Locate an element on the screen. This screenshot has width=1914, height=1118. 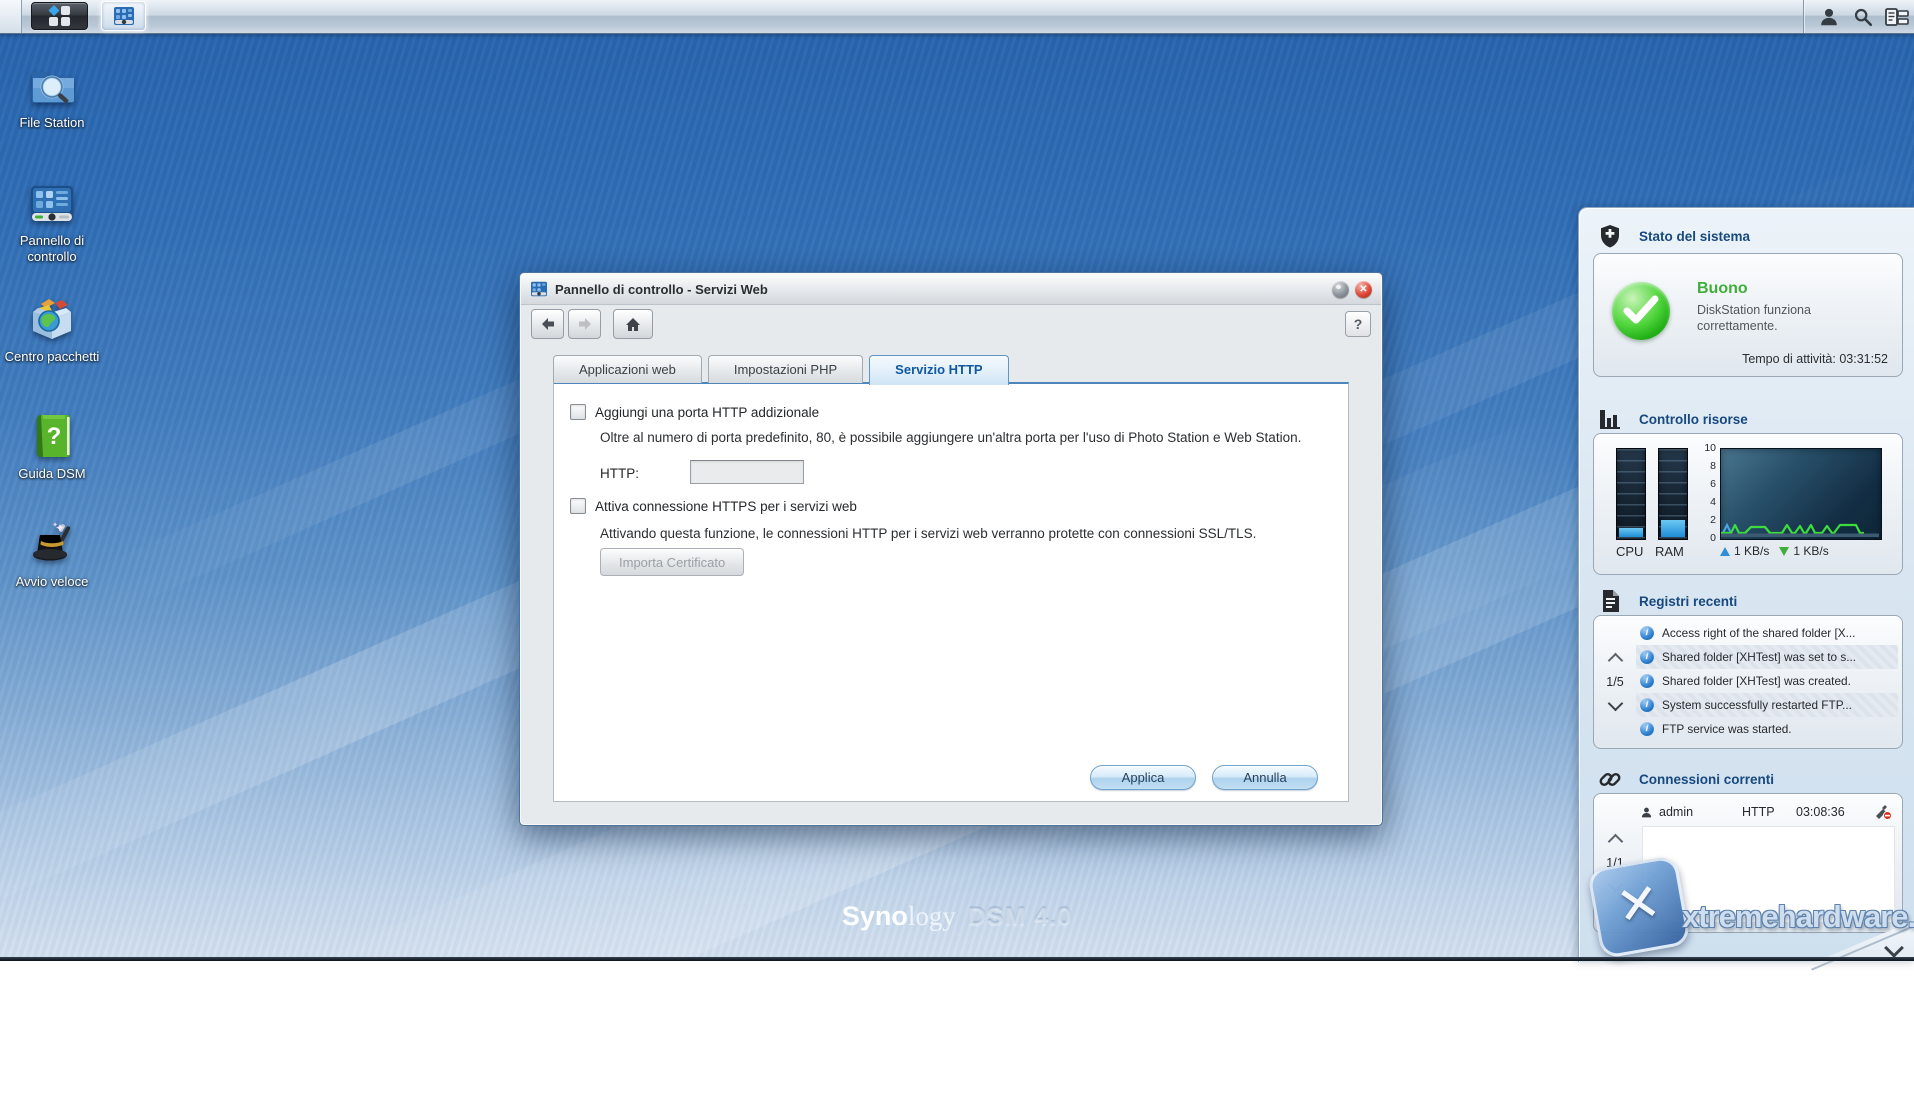
connection-protocol: HTTP is located at coordinates (1758, 812).